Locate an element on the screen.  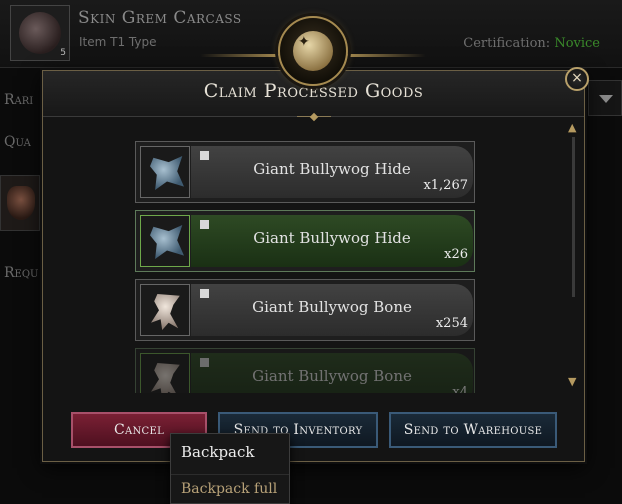
item-quantity: 5 is located at coordinates (63, 53).